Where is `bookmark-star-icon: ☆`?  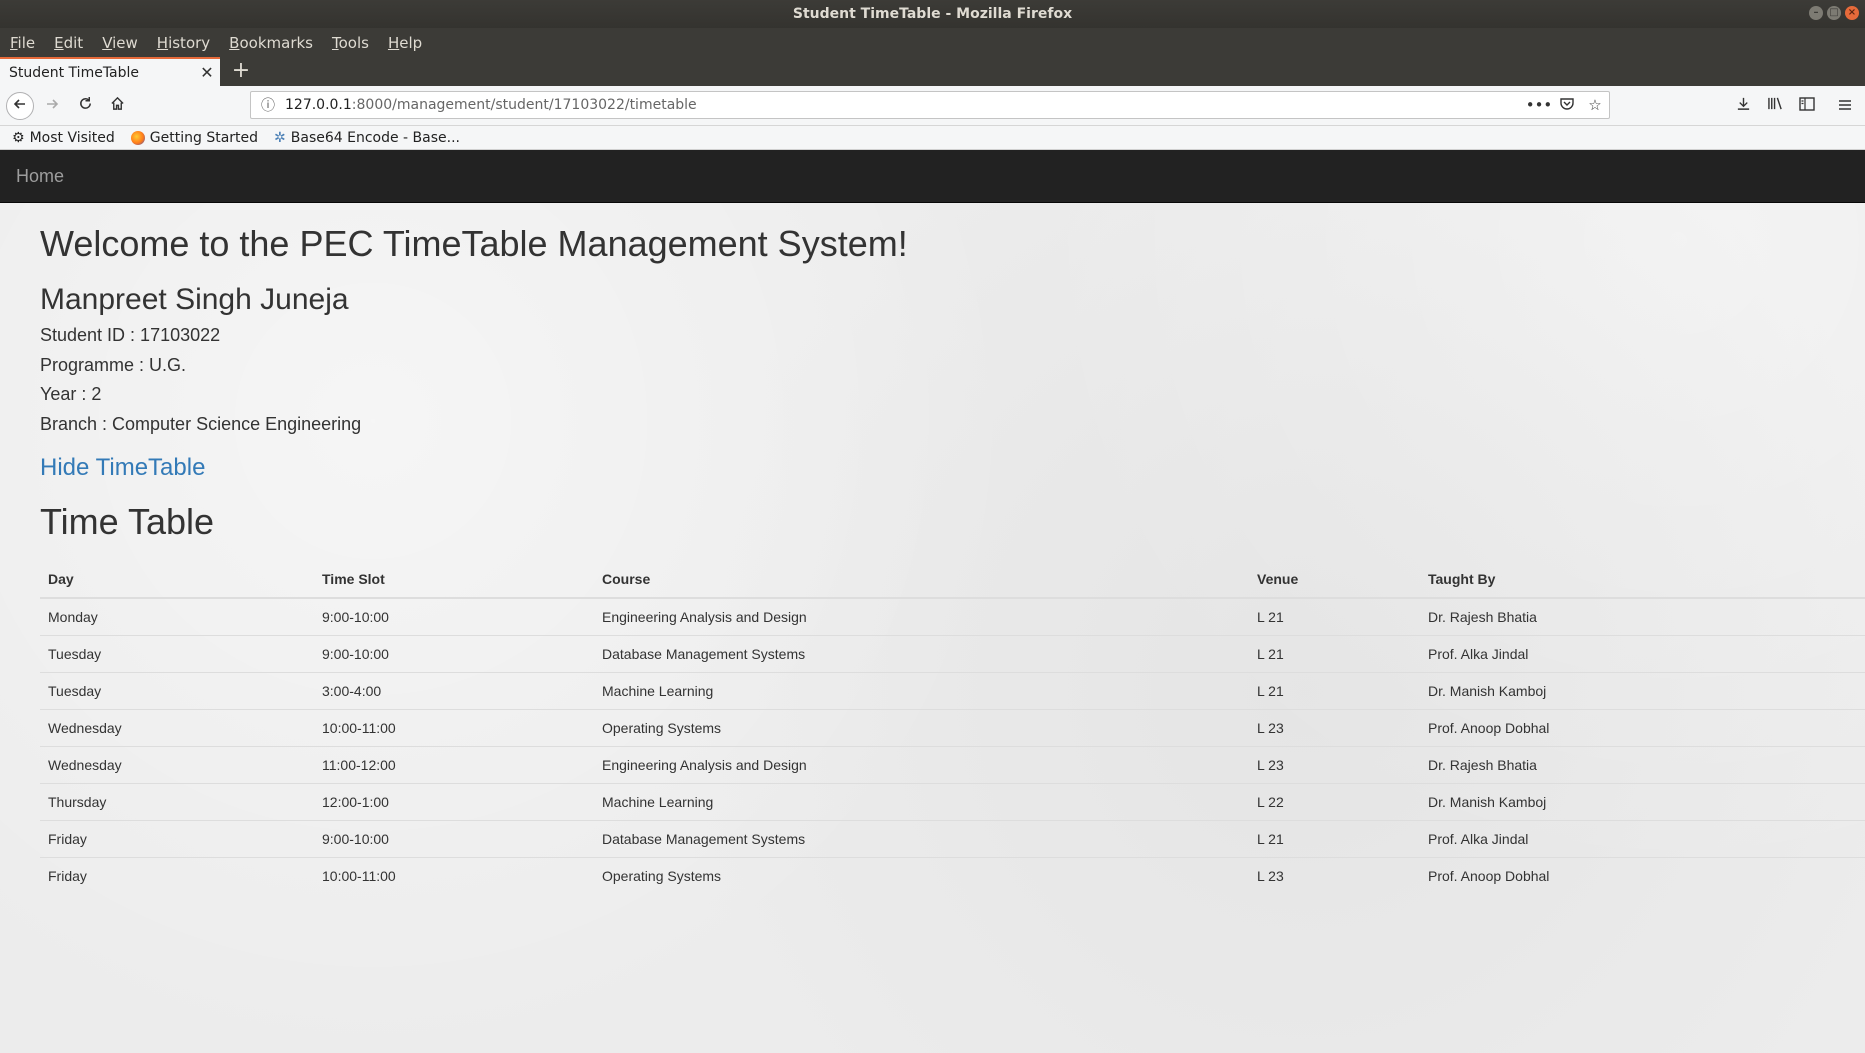 bookmark-star-icon: ☆ is located at coordinates (1595, 105).